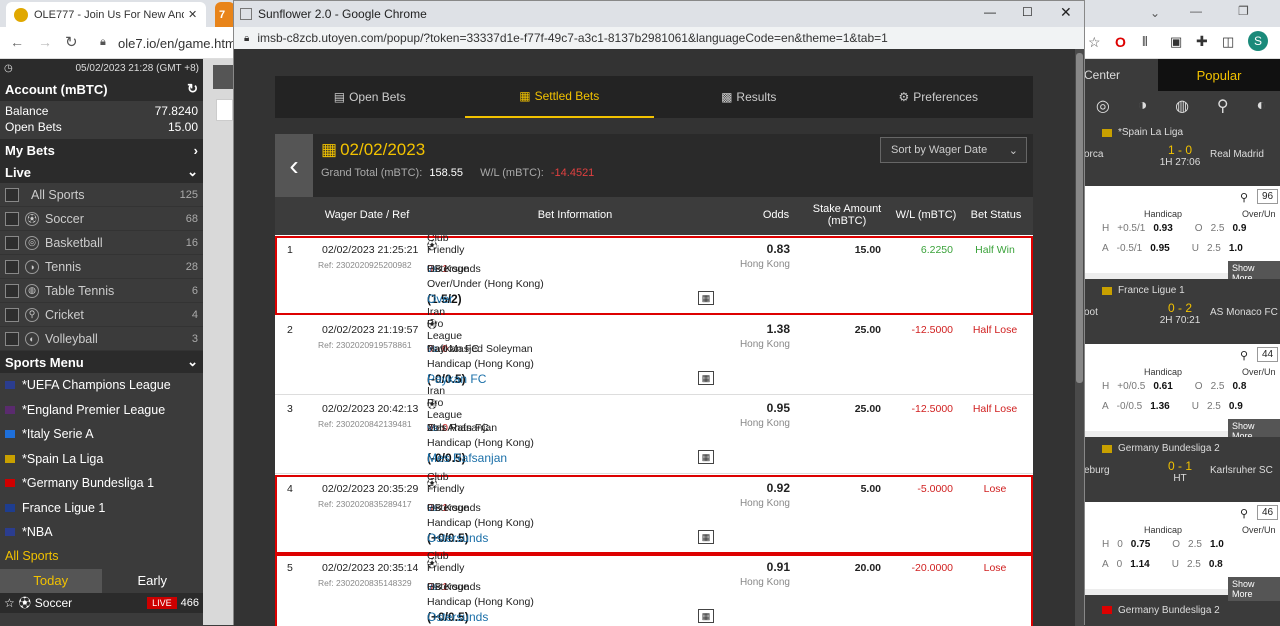 The image size is (1280, 626). What do you see at coordinates (17, 42) in the screenshot?
I see `back-icon: ←` at bounding box center [17, 42].